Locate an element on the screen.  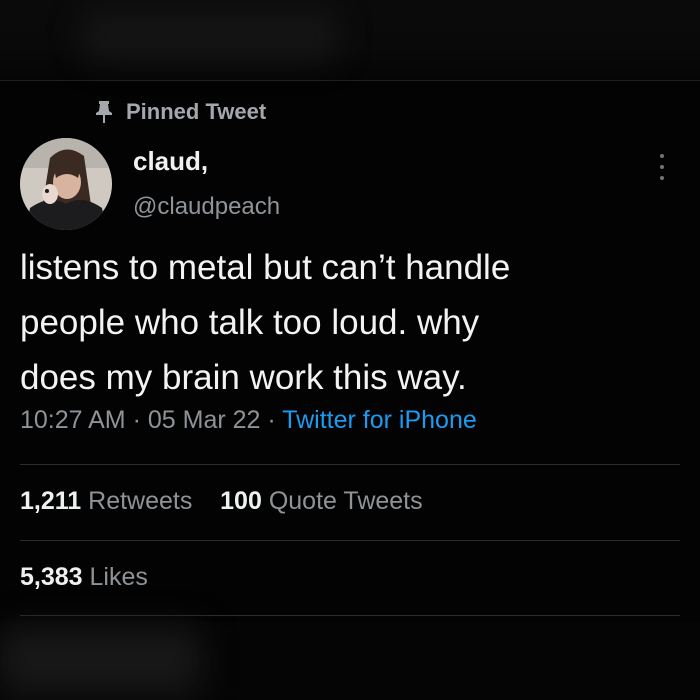
quote-tweets-count: 100 is located at coordinates (241, 501).